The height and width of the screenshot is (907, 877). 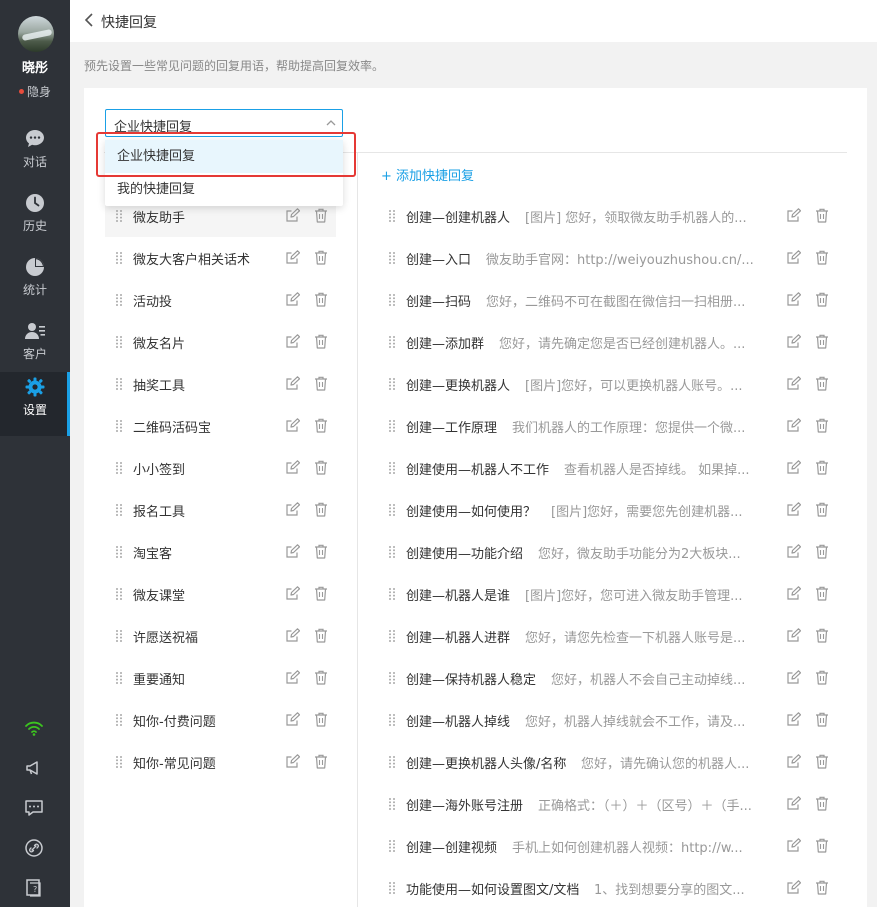 What do you see at coordinates (220, 552) in the screenshot?
I see `category-row: 淘宝客` at bounding box center [220, 552].